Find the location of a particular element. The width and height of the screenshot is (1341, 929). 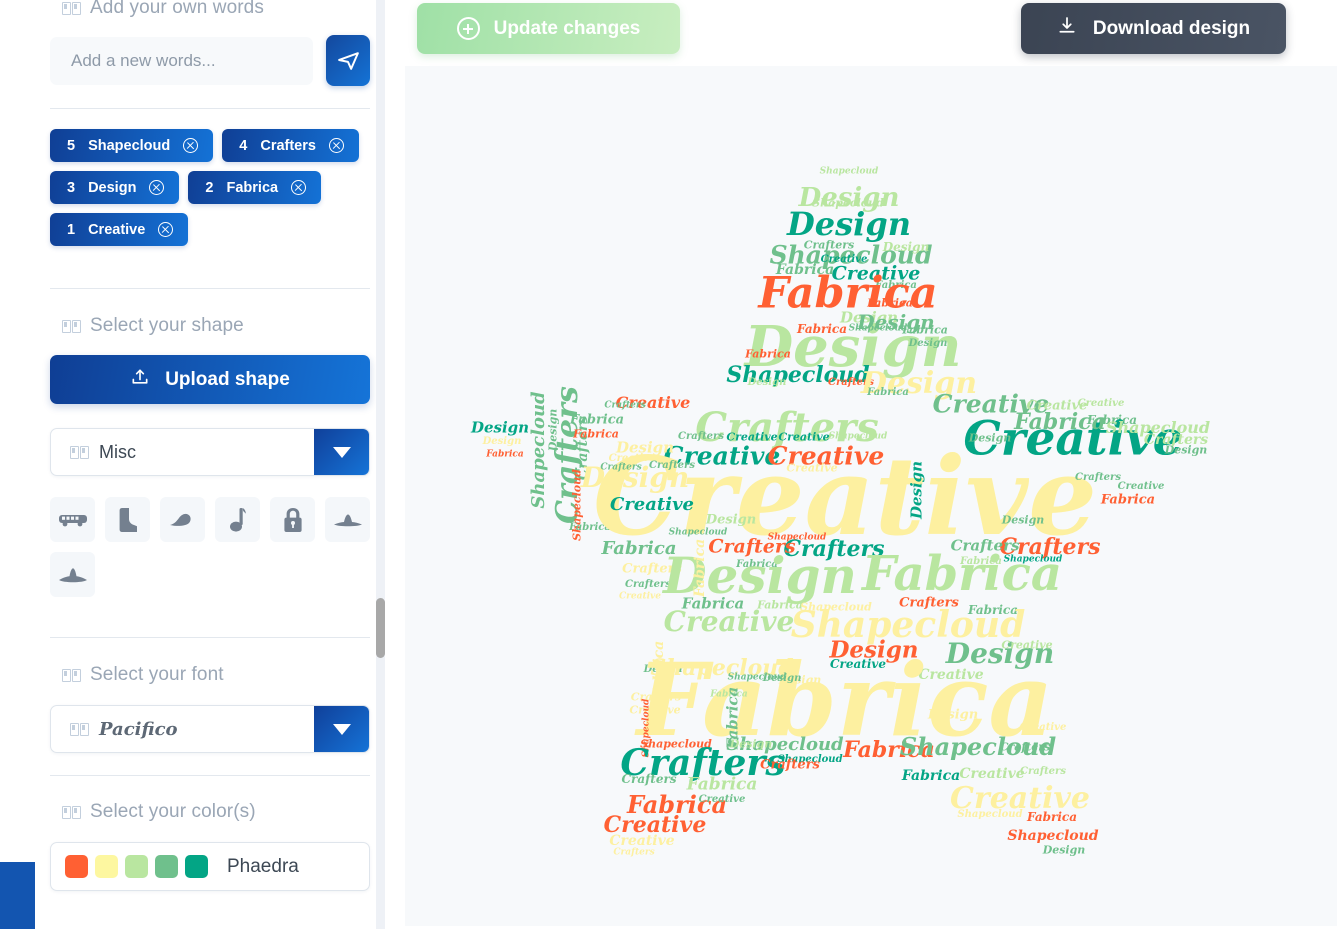

font-select-face: Pacifico is located at coordinates (182, 729).